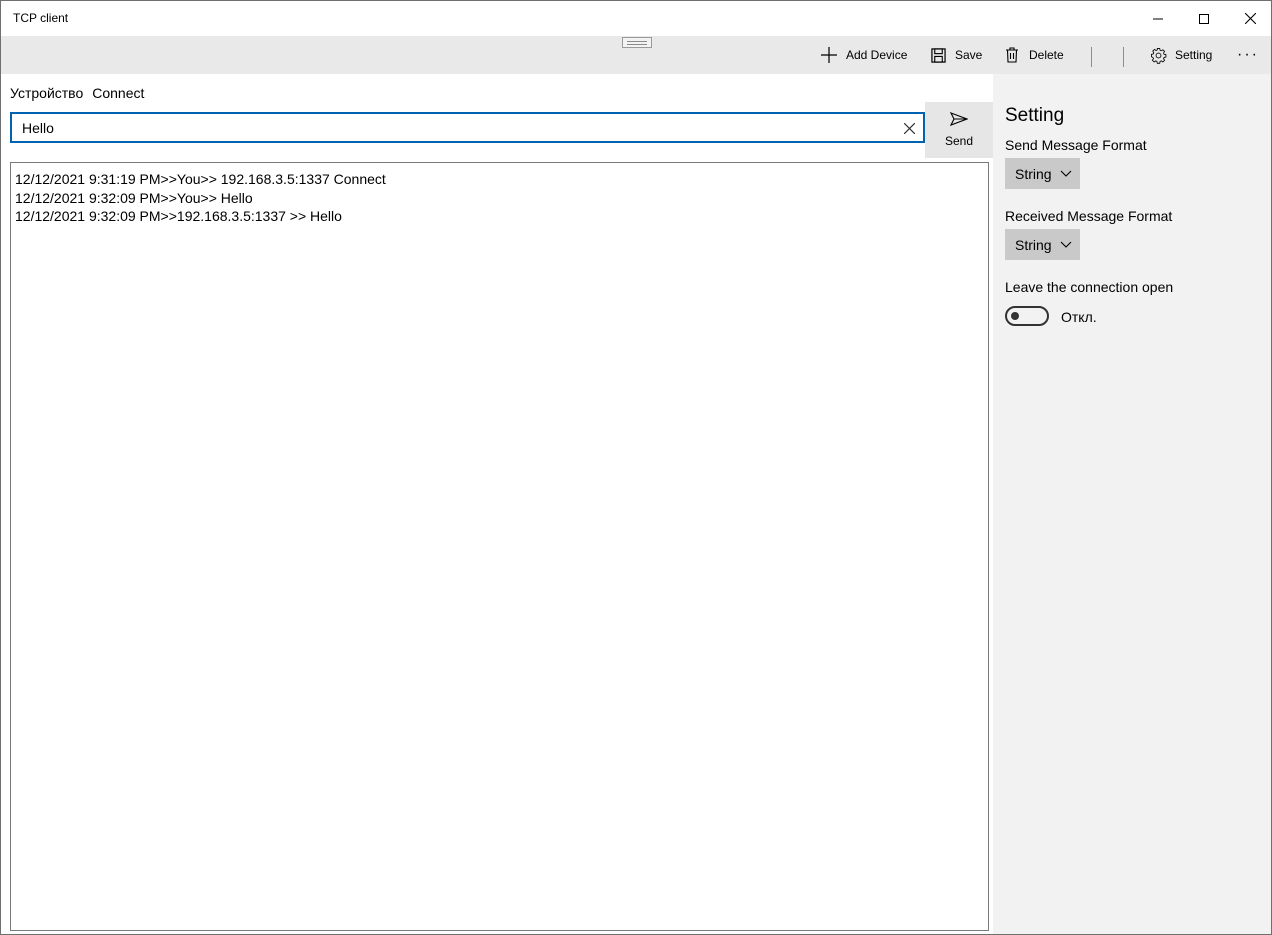 The height and width of the screenshot is (935, 1272). I want to click on leave-open-state: Откл., so click(1079, 317).